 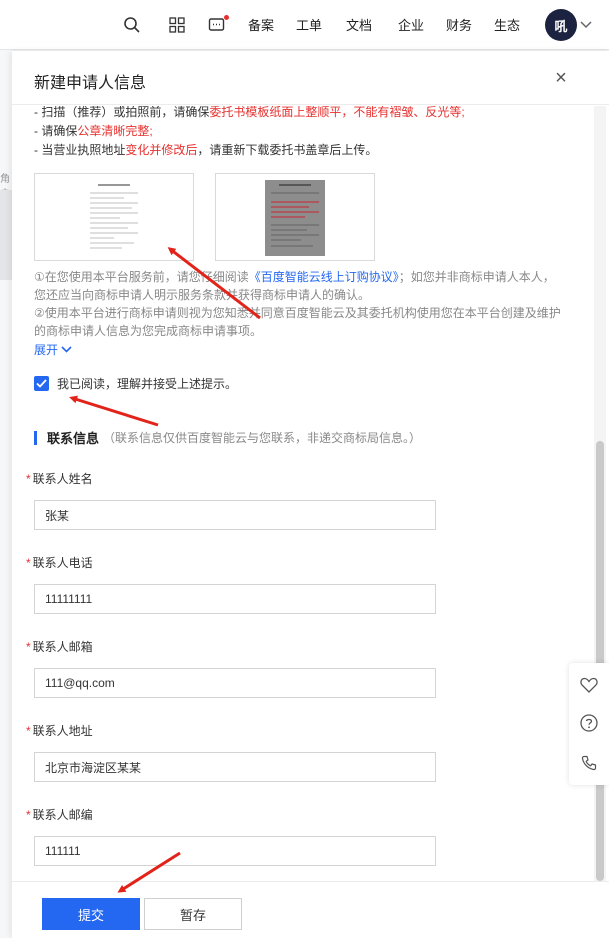 What do you see at coordinates (235, 683) in the screenshot?
I see `contact-email-input` at bounding box center [235, 683].